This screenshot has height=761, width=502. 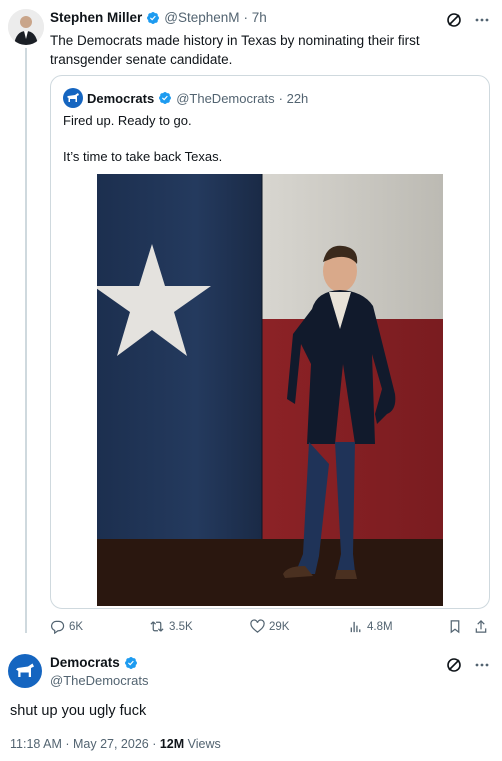 I want to click on thread-line, so click(x=26, y=340).